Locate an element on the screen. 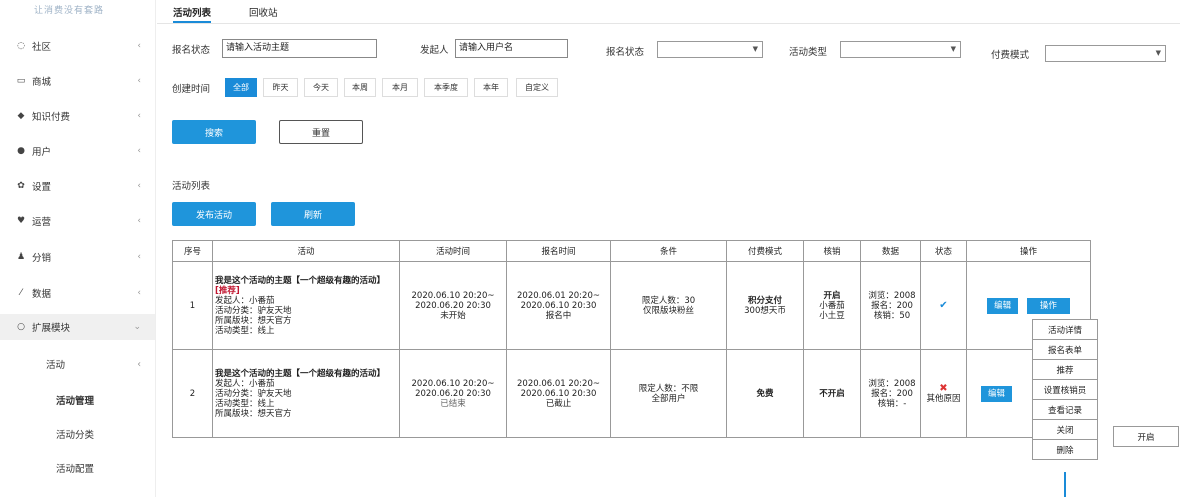 The image size is (1180, 497). operations-button: 操作 is located at coordinates (1048, 305).